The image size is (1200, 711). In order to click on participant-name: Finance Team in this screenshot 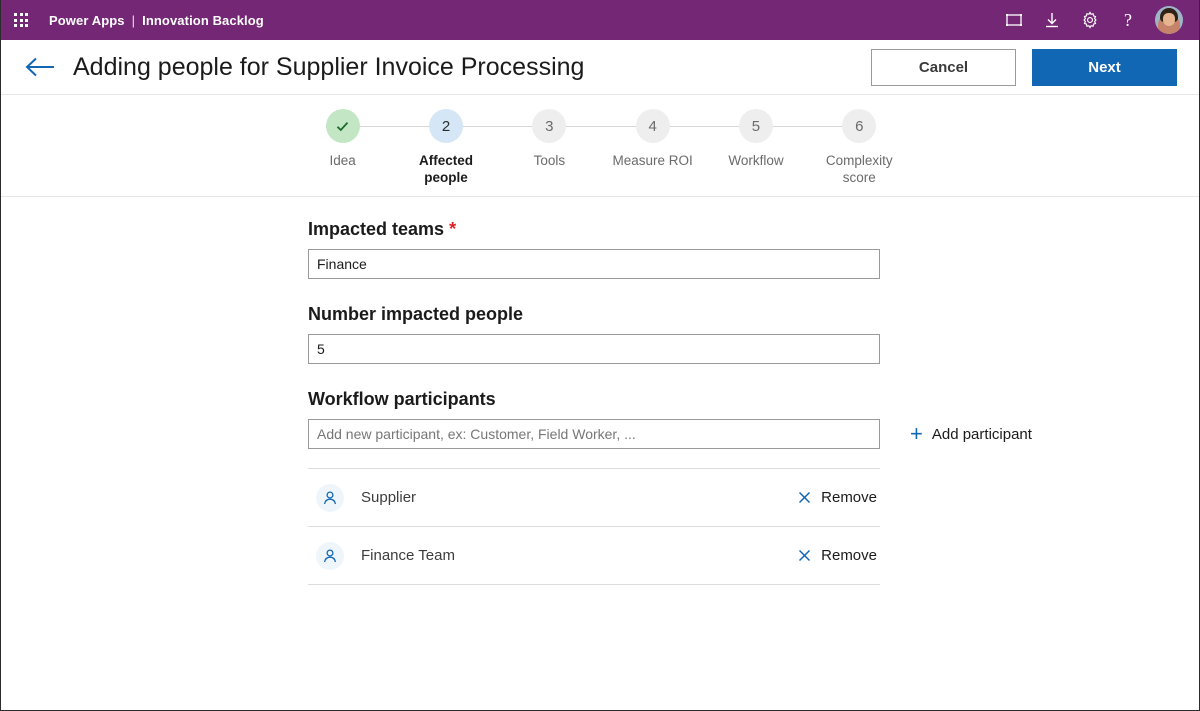, I will do `click(408, 555)`.